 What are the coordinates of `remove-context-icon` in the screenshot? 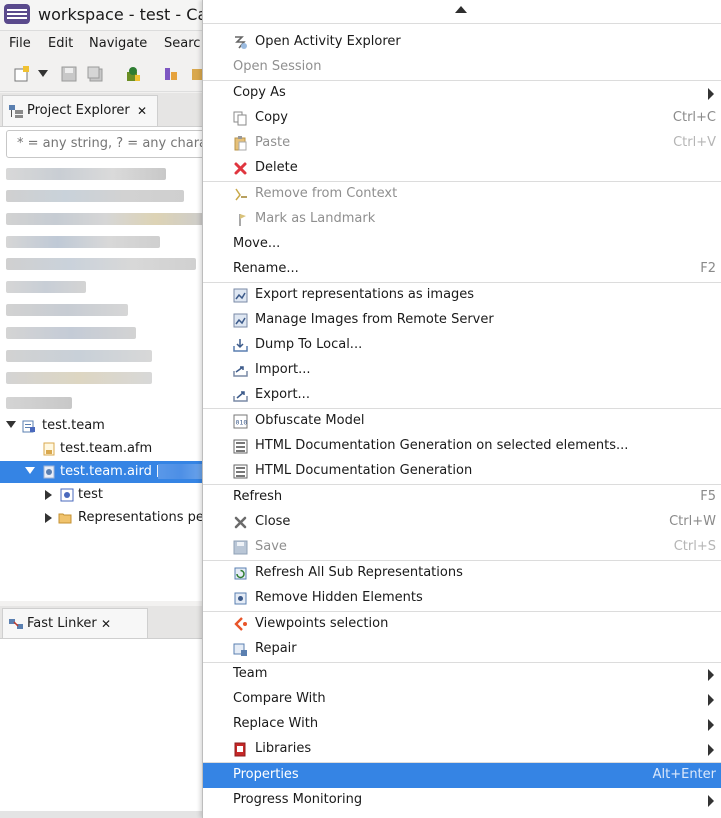 It's located at (241, 194).